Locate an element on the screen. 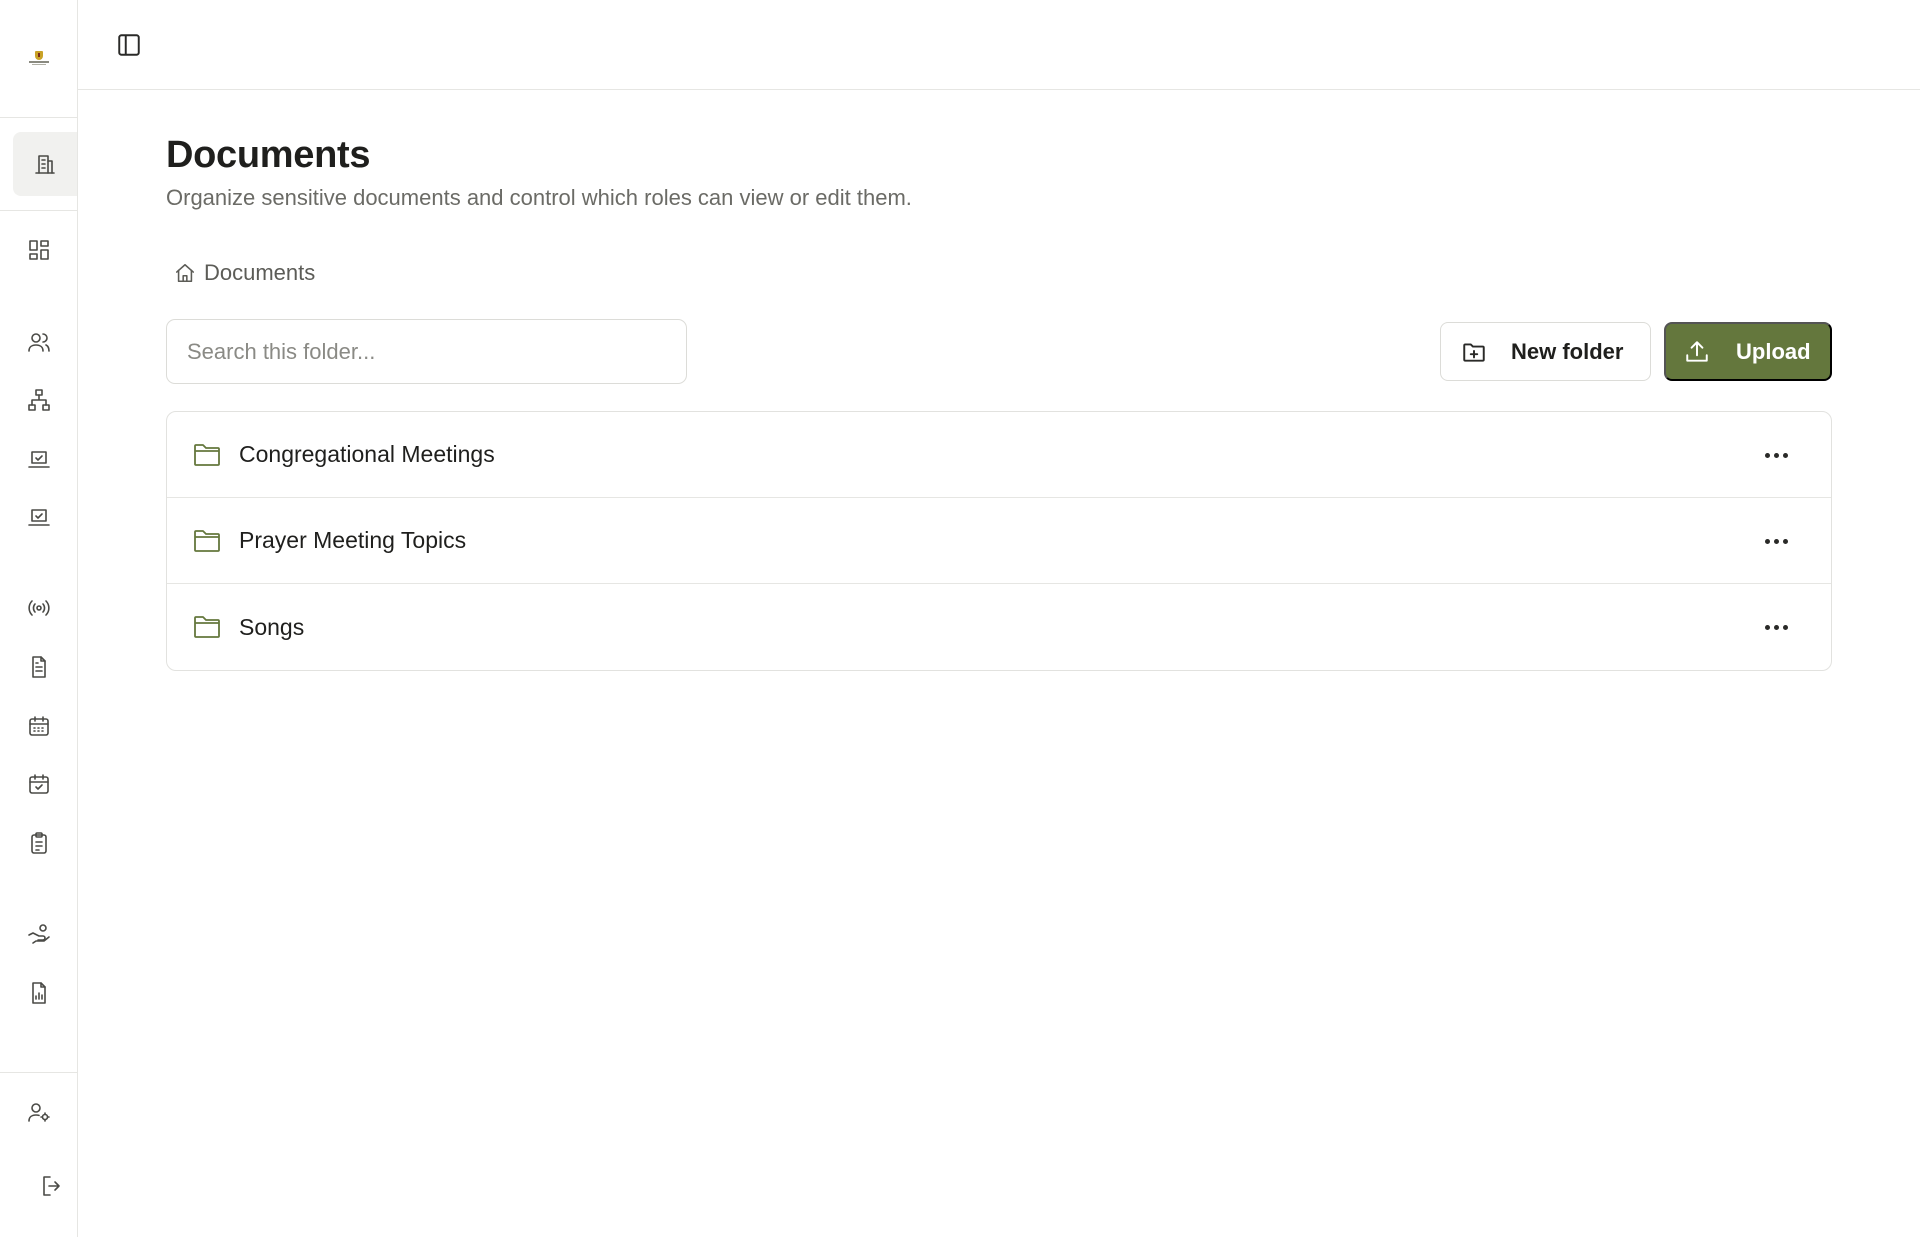  list-item: Congregational Meetings is located at coordinates (999, 455).